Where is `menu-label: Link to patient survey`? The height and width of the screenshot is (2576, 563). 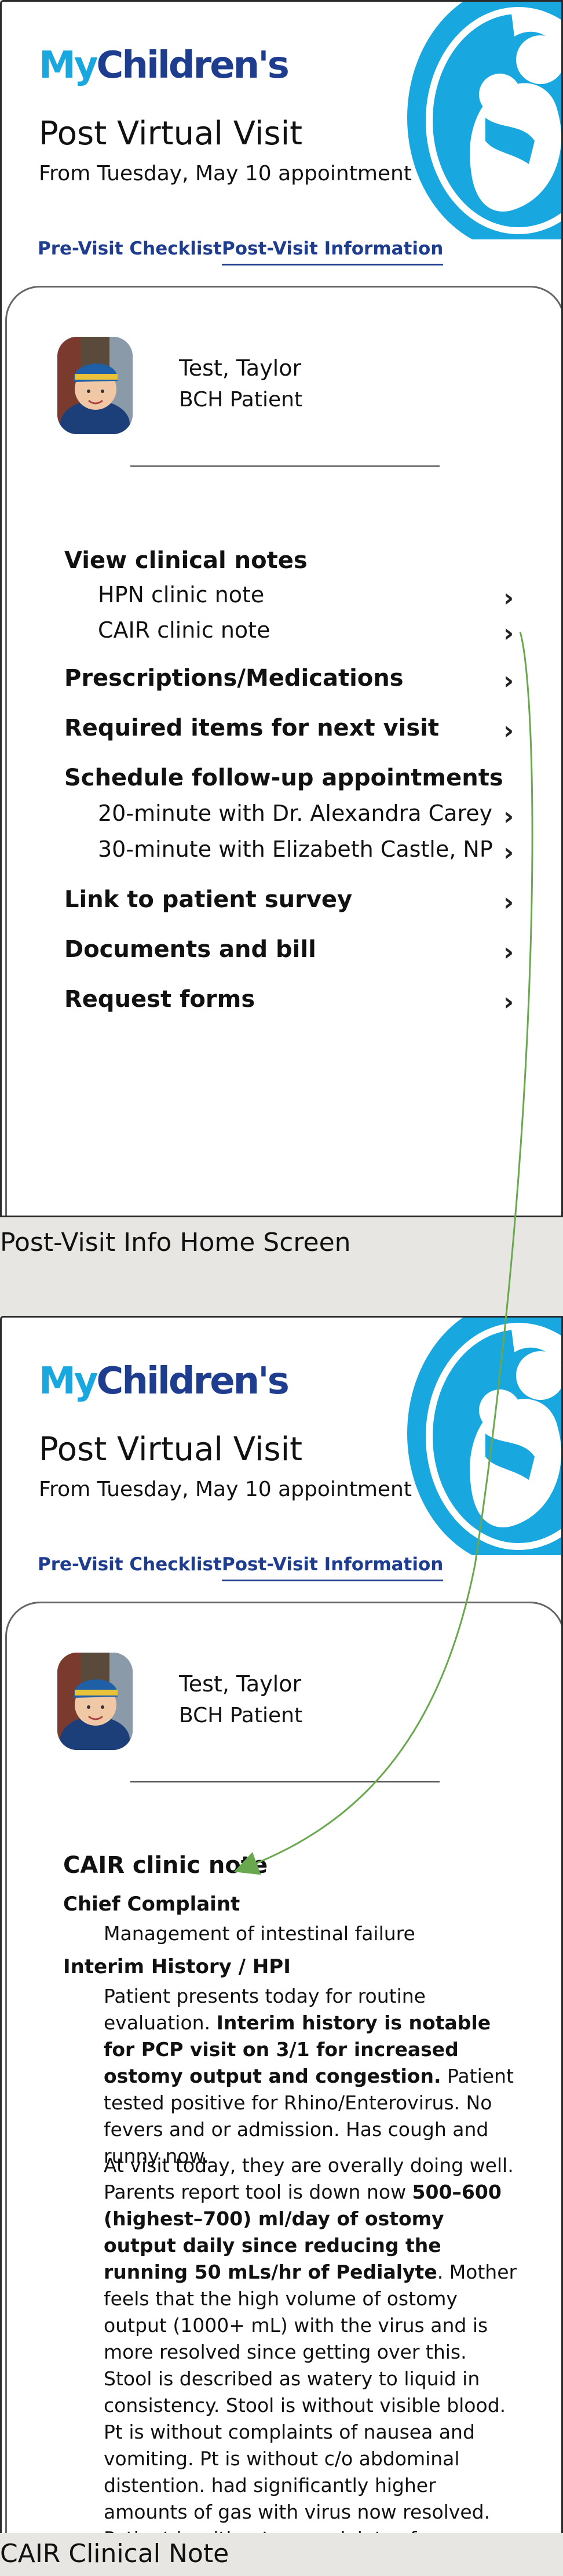 menu-label: Link to patient survey is located at coordinates (208, 900).